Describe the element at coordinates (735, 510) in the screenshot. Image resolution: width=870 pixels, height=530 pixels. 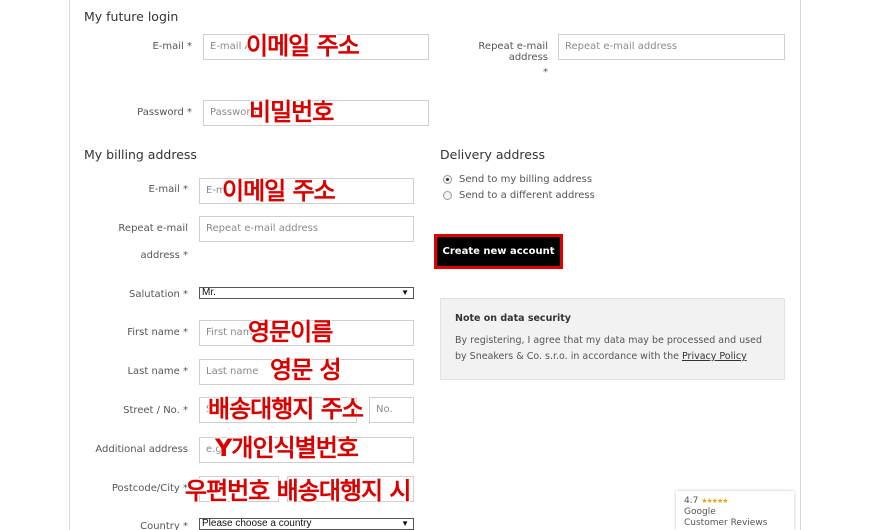
I see `google-reviews-badge: 4.7 ★★★★★ Google Customer Reviews` at that location.